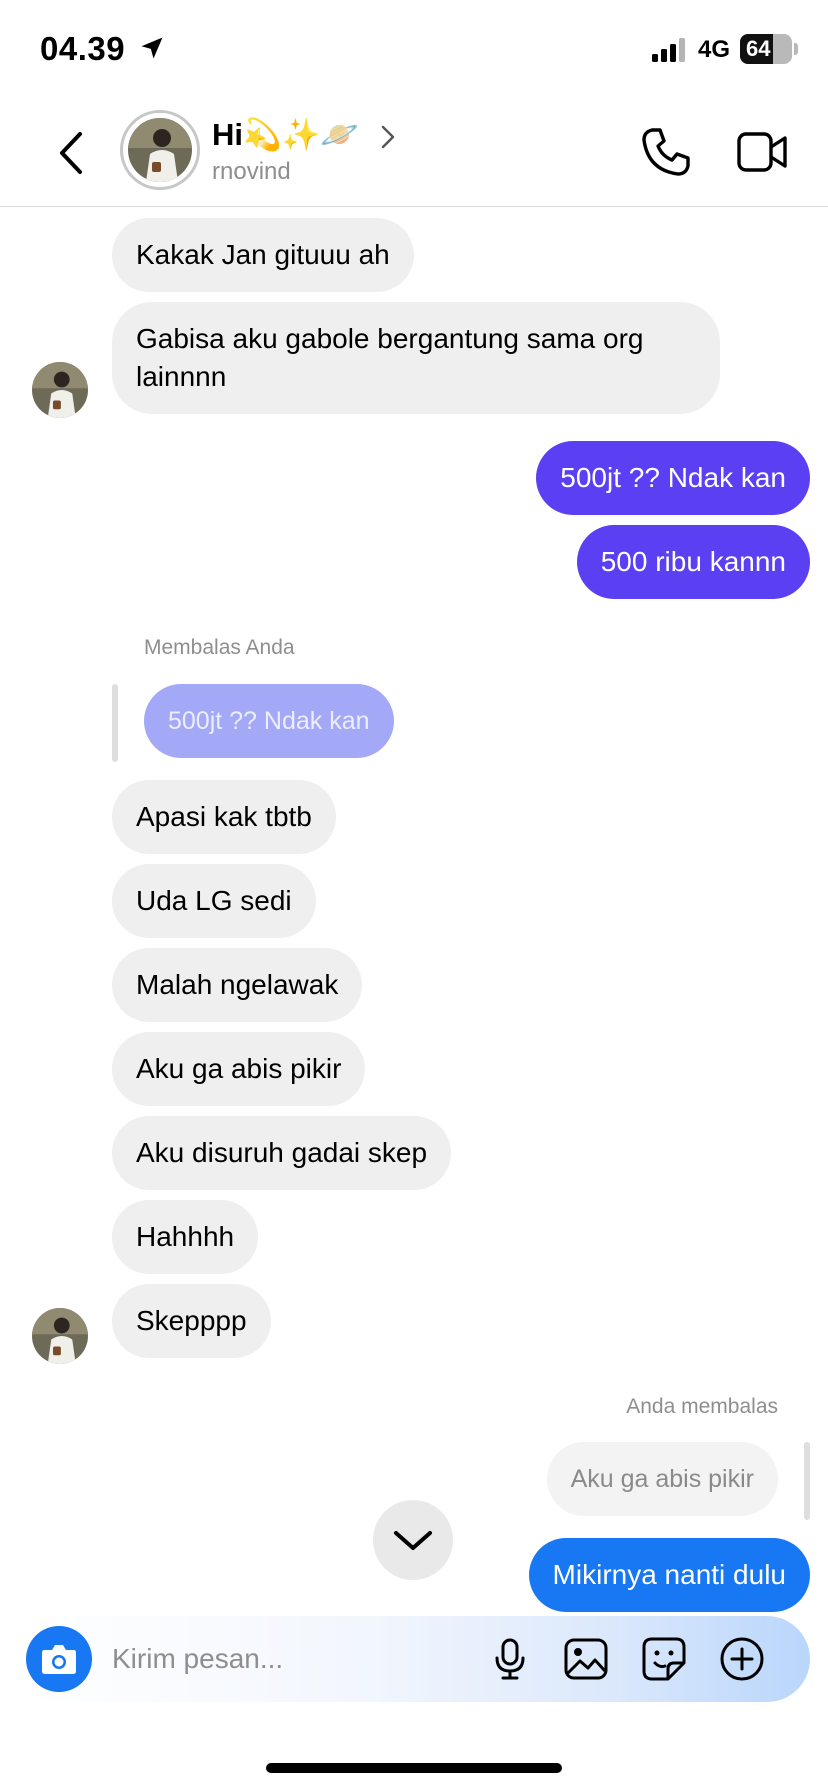 Image resolution: width=828 pixels, height=1792 pixels. I want to click on video-camera-icon, so click(762, 152).